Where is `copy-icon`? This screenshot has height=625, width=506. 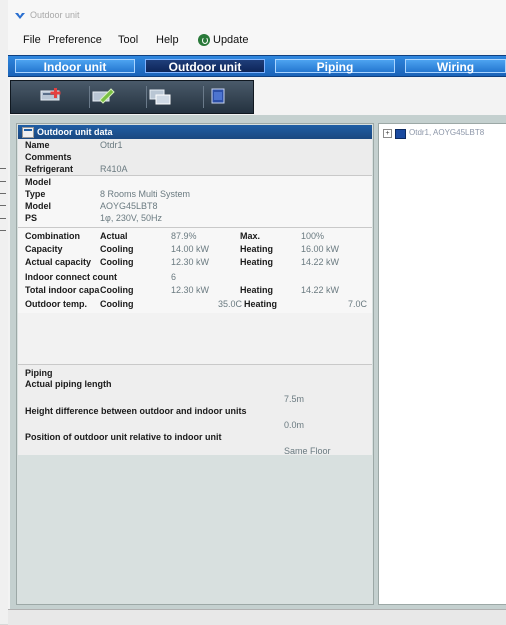
copy-icon is located at coordinates (160, 97).